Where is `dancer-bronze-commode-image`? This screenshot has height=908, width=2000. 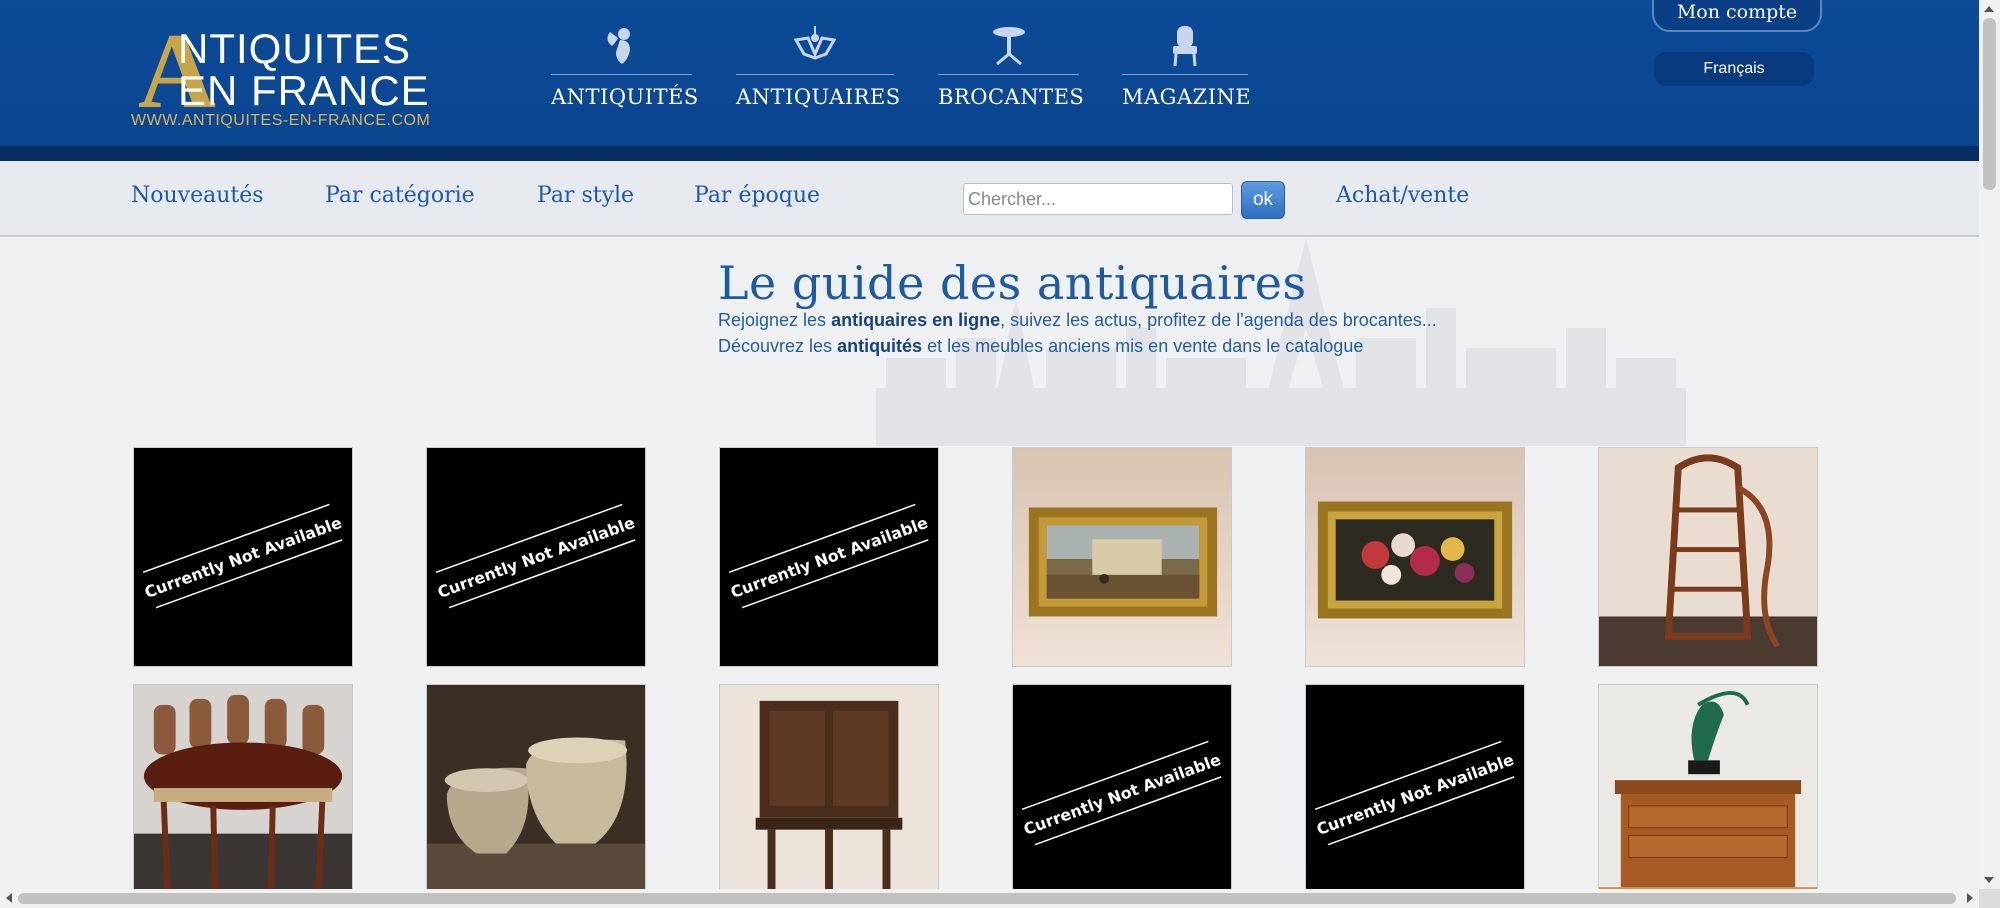 dancer-bronze-commode-image is located at coordinates (1708, 794).